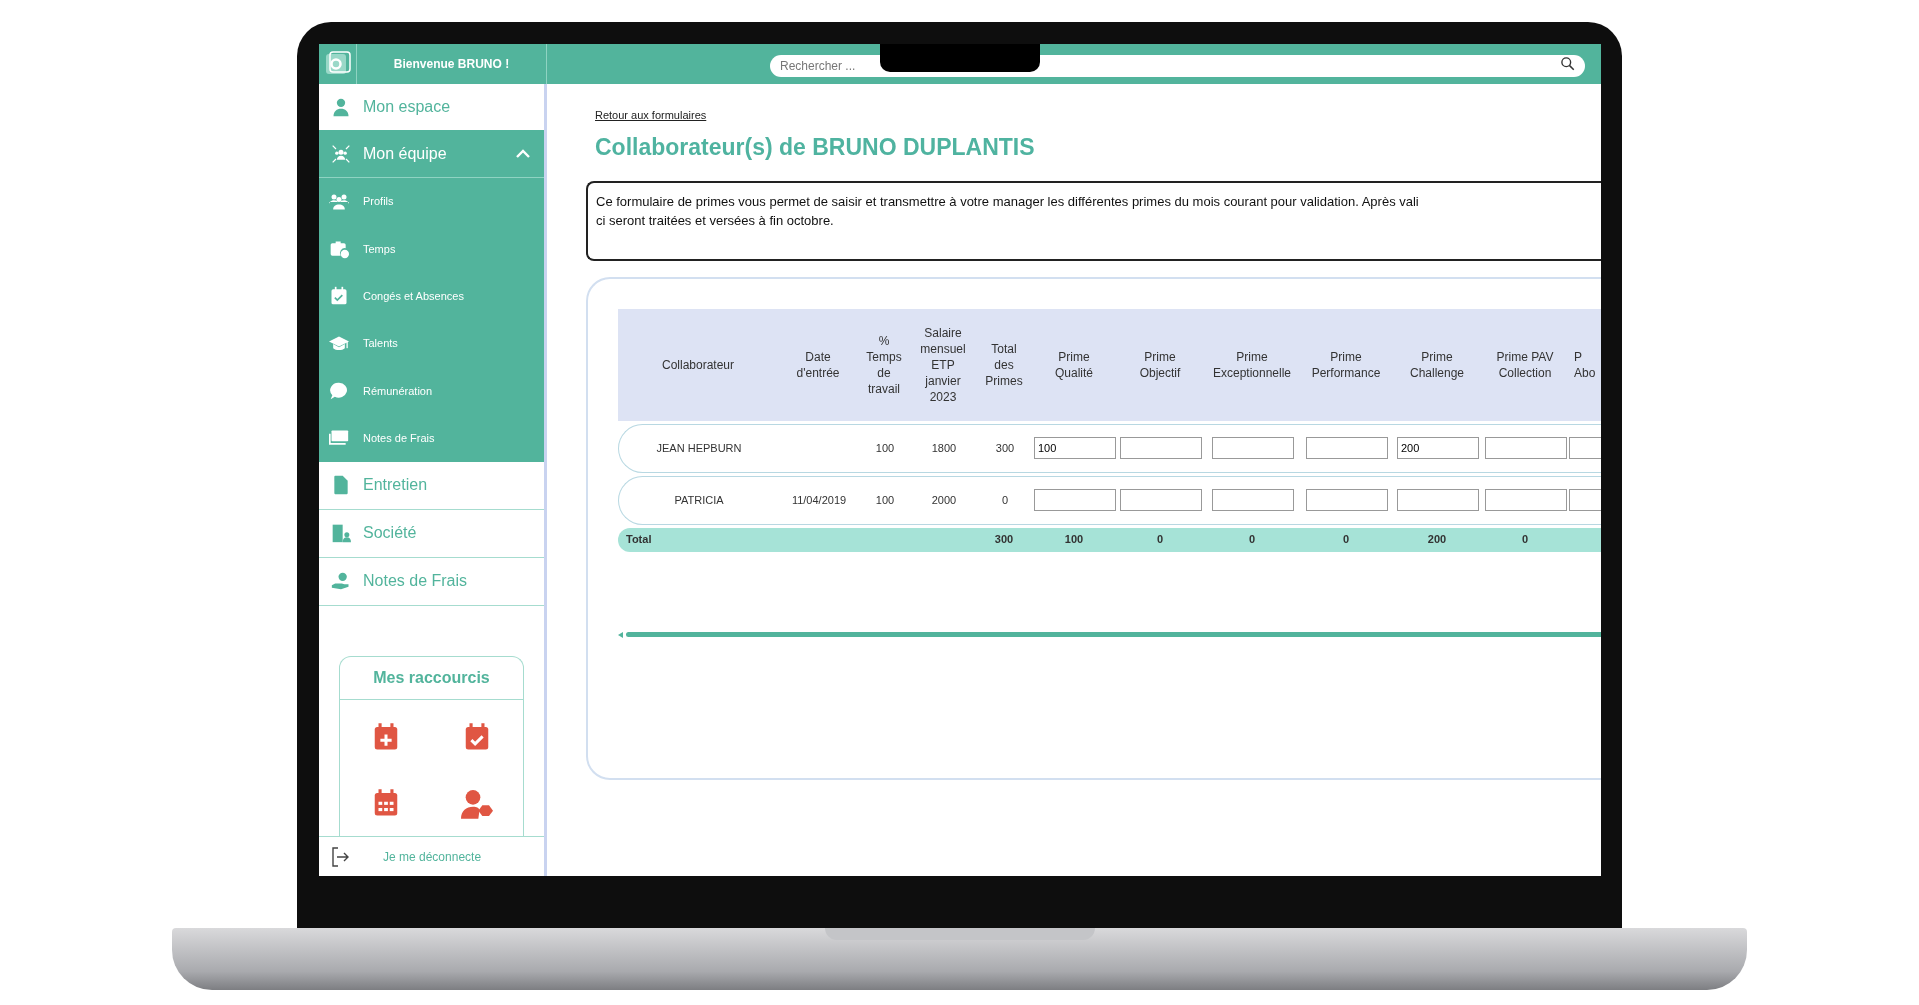 The image size is (1919, 1005). Describe the element at coordinates (432, 856) in the screenshot. I see `logout-link: Je me déconnecte` at that location.